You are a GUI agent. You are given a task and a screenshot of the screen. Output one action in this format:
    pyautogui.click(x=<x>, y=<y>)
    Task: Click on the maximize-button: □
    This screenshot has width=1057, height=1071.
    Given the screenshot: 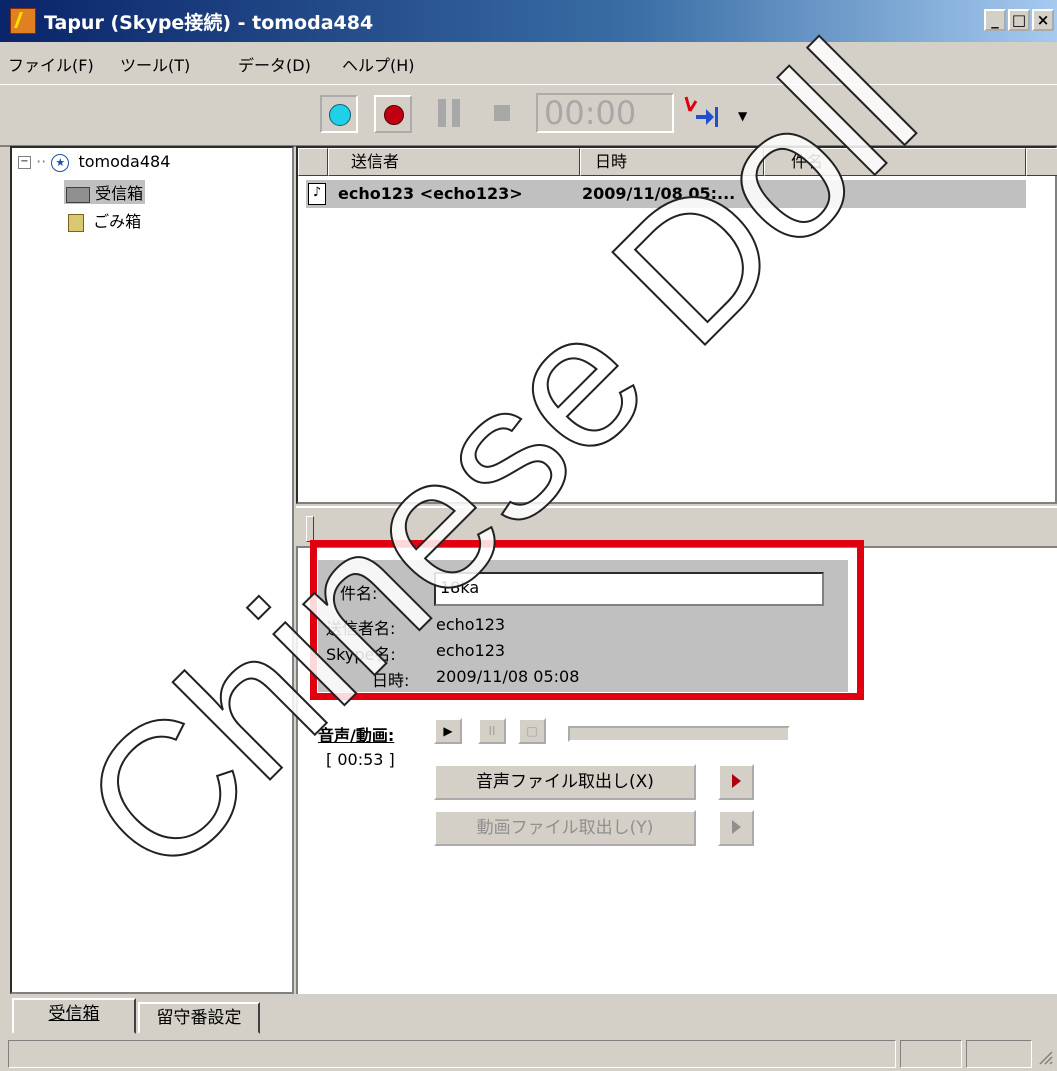 What is the action you would take?
    pyautogui.click(x=1019, y=20)
    